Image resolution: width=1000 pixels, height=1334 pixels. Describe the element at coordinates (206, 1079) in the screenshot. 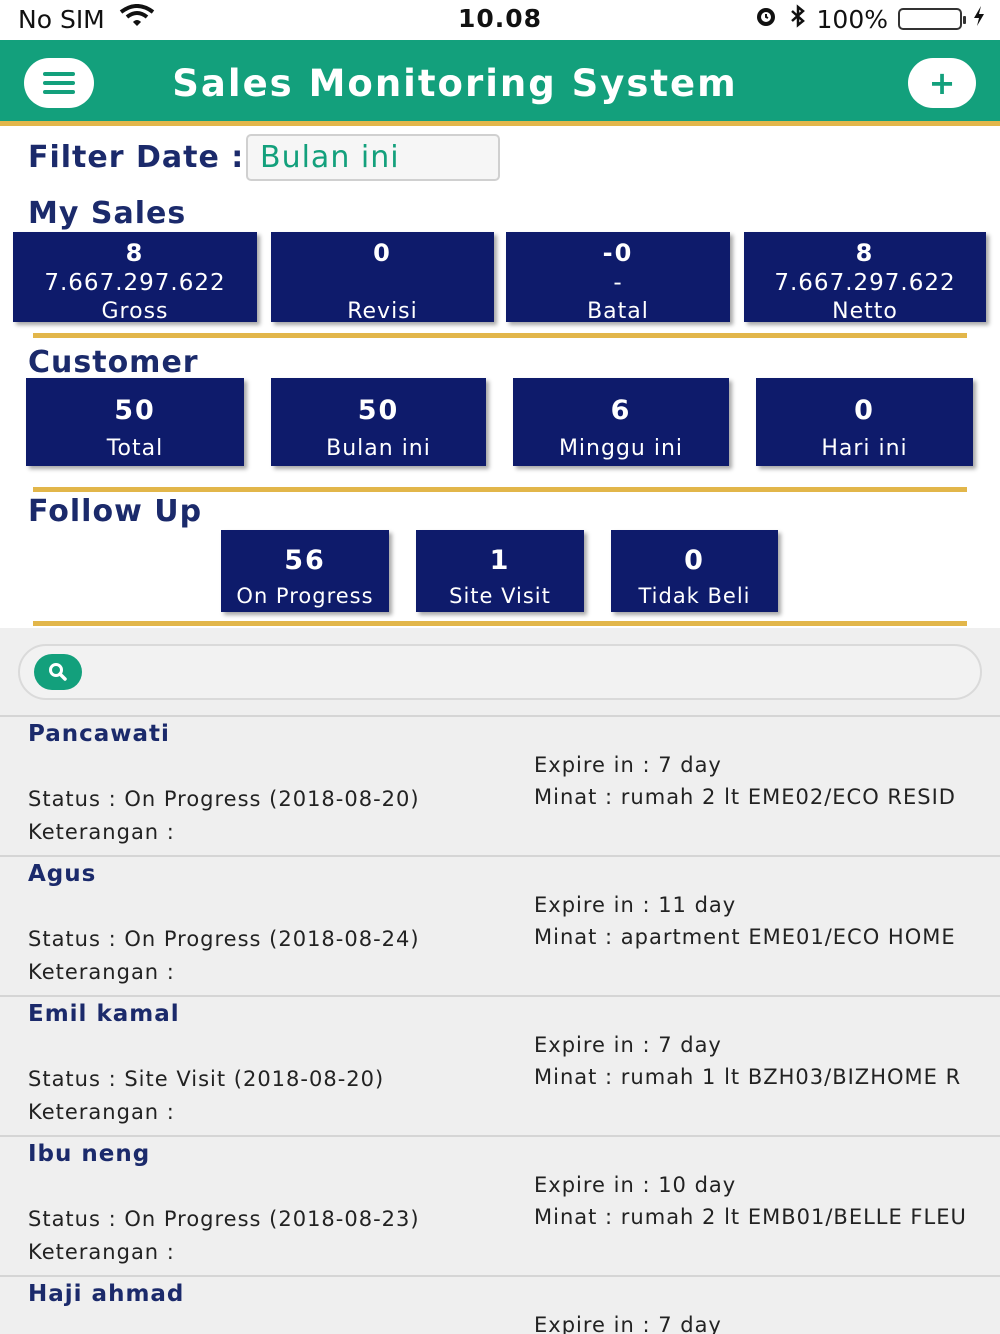

I see `status-text: Status : Site Visit (2018-08-20)` at that location.